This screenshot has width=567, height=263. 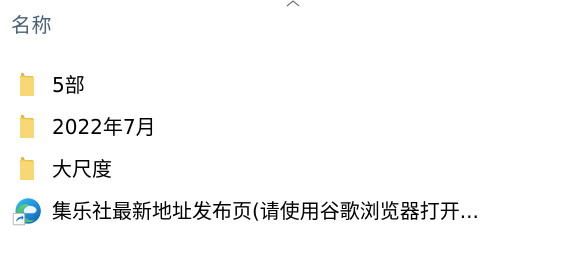 I want to click on file-name: 5部, so click(x=68, y=85).